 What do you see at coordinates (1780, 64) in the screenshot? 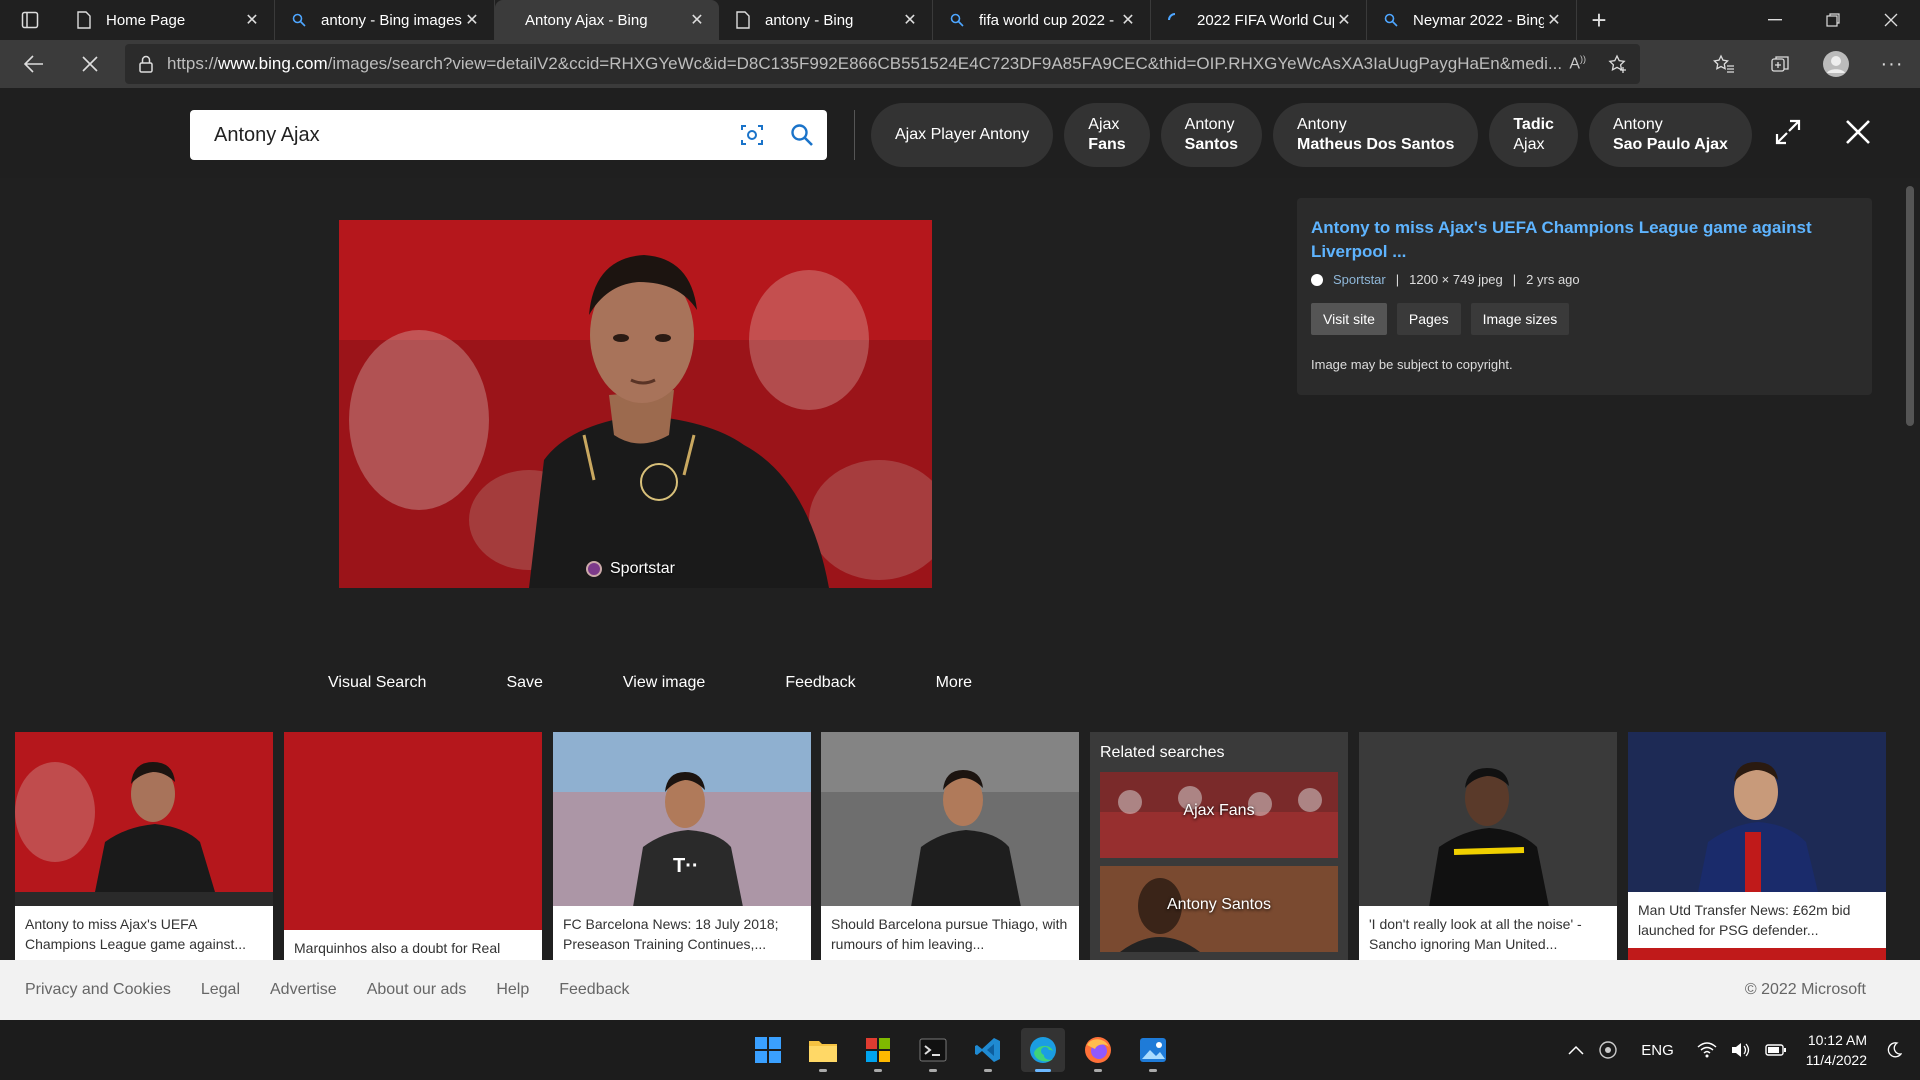
I see `collections-button` at bounding box center [1780, 64].